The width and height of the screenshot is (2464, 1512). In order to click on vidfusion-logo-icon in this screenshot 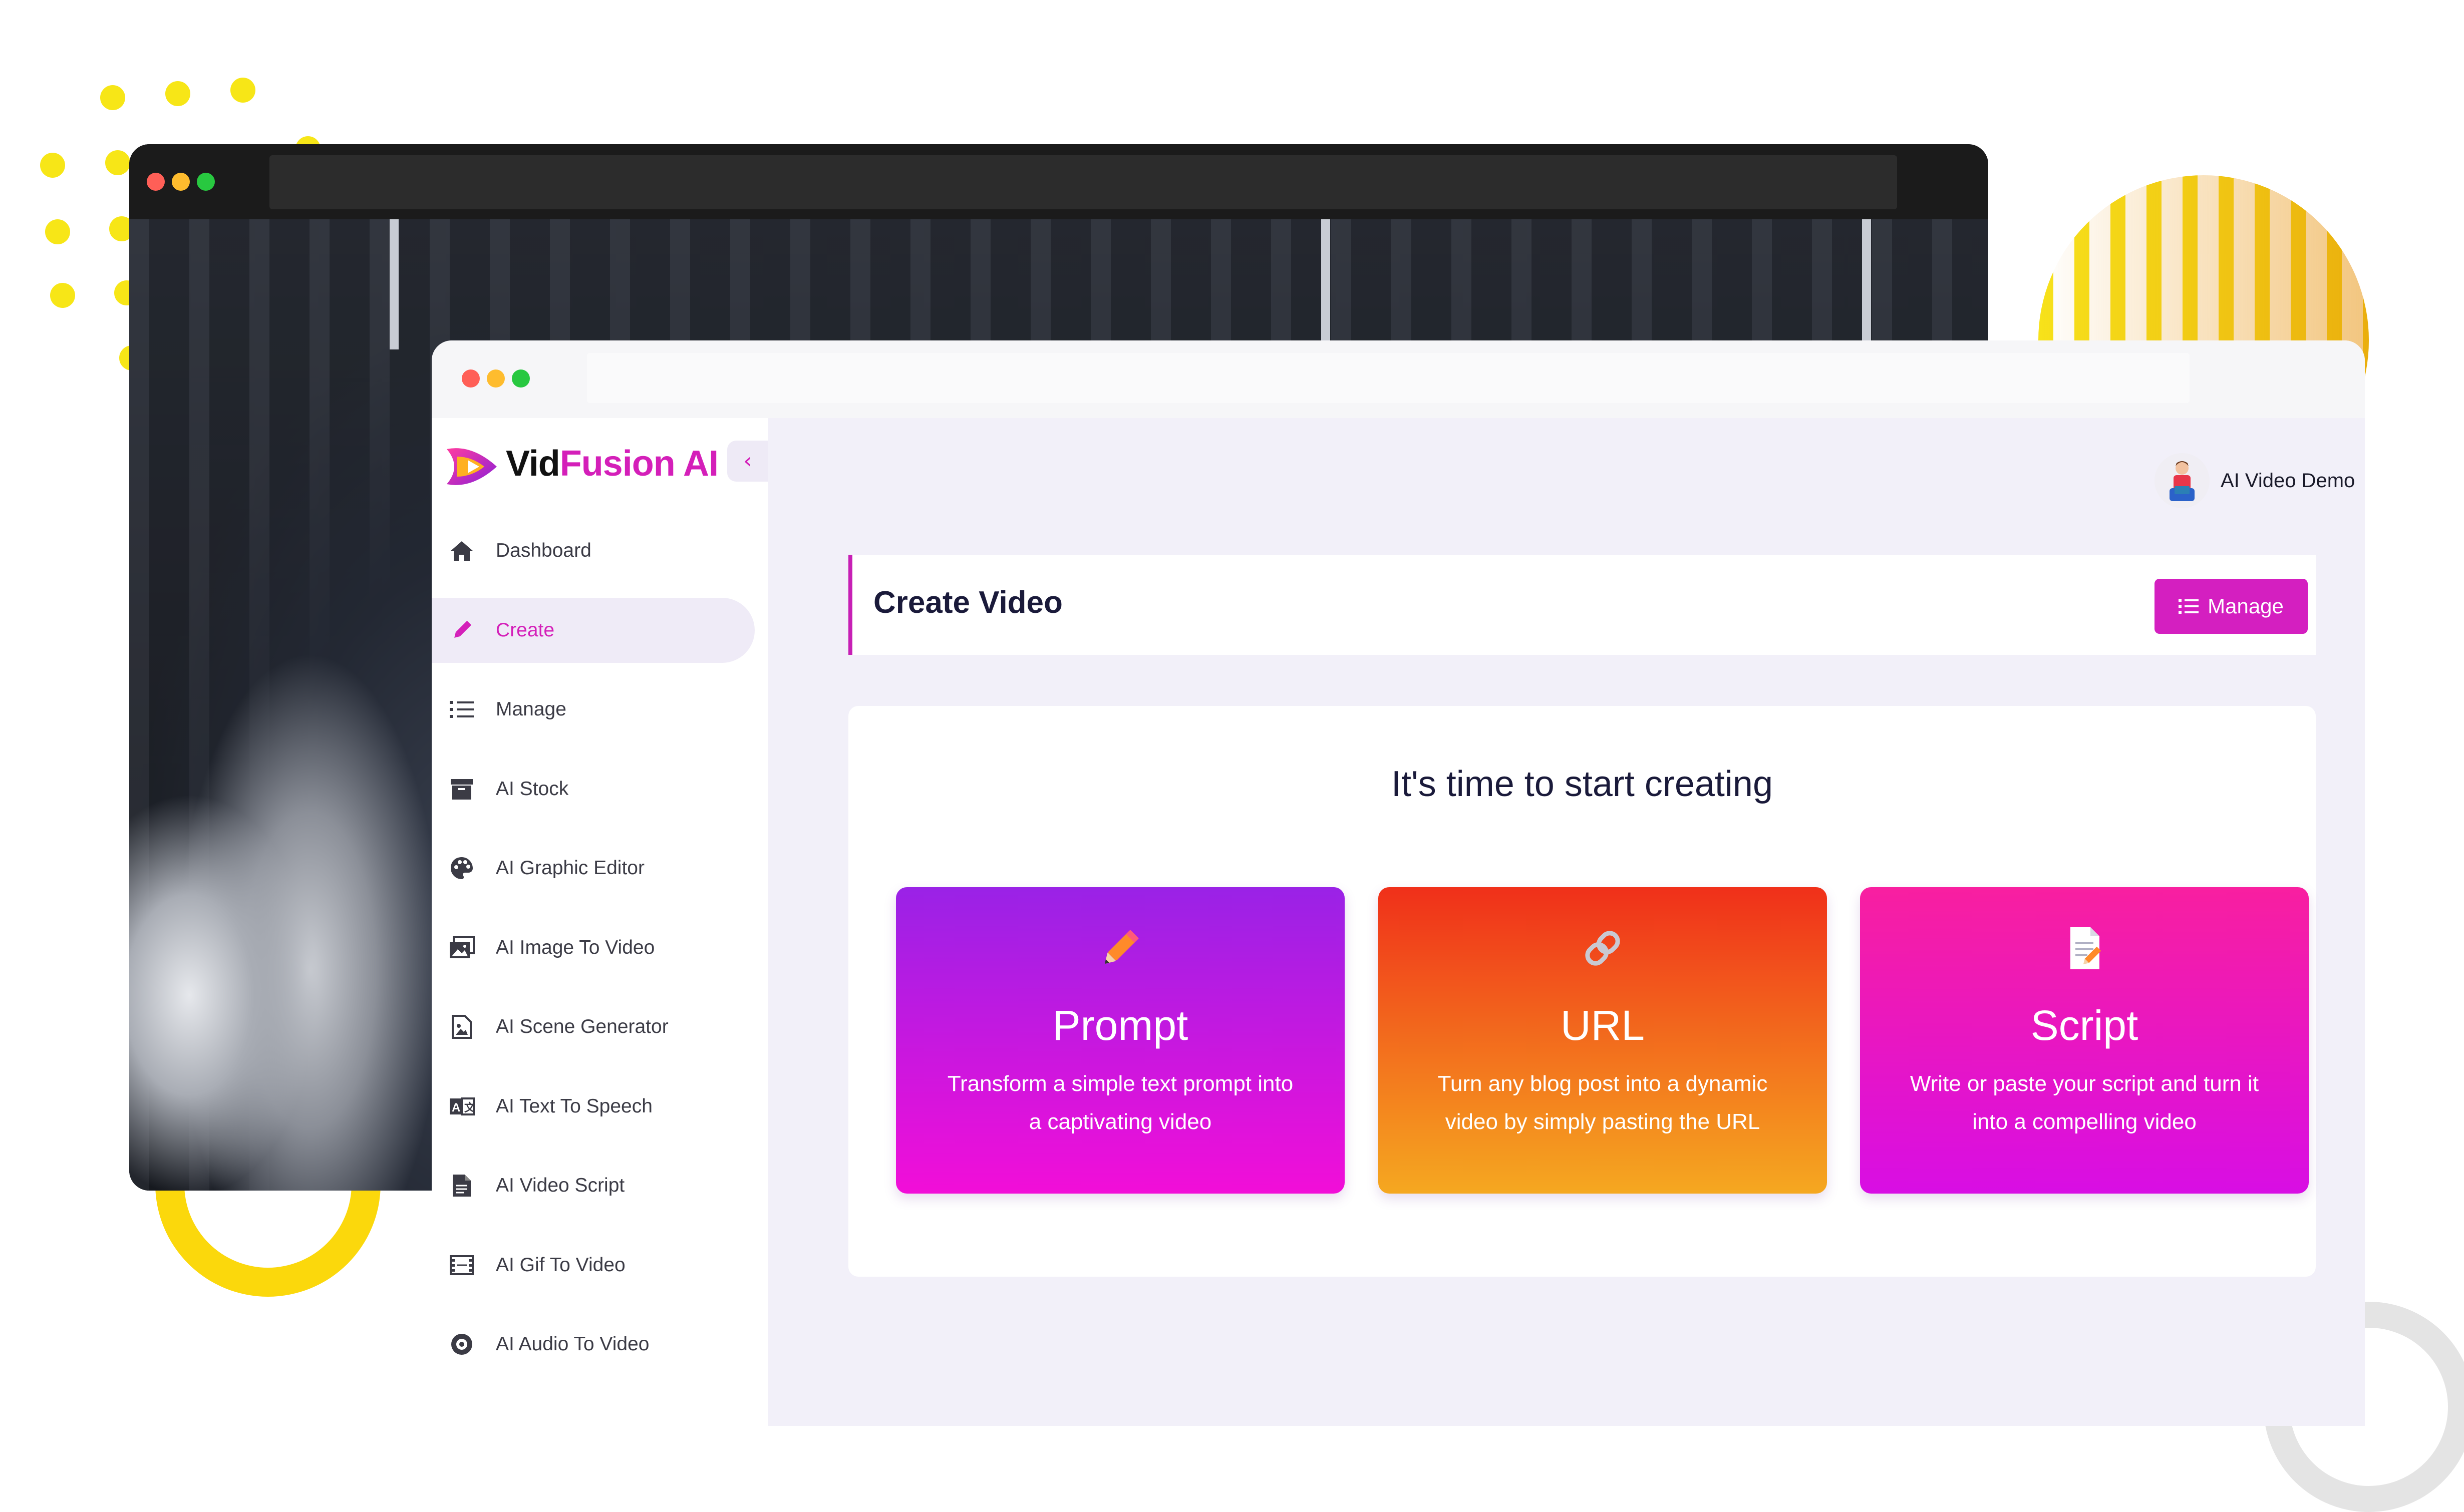, I will do `click(472, 466)`.